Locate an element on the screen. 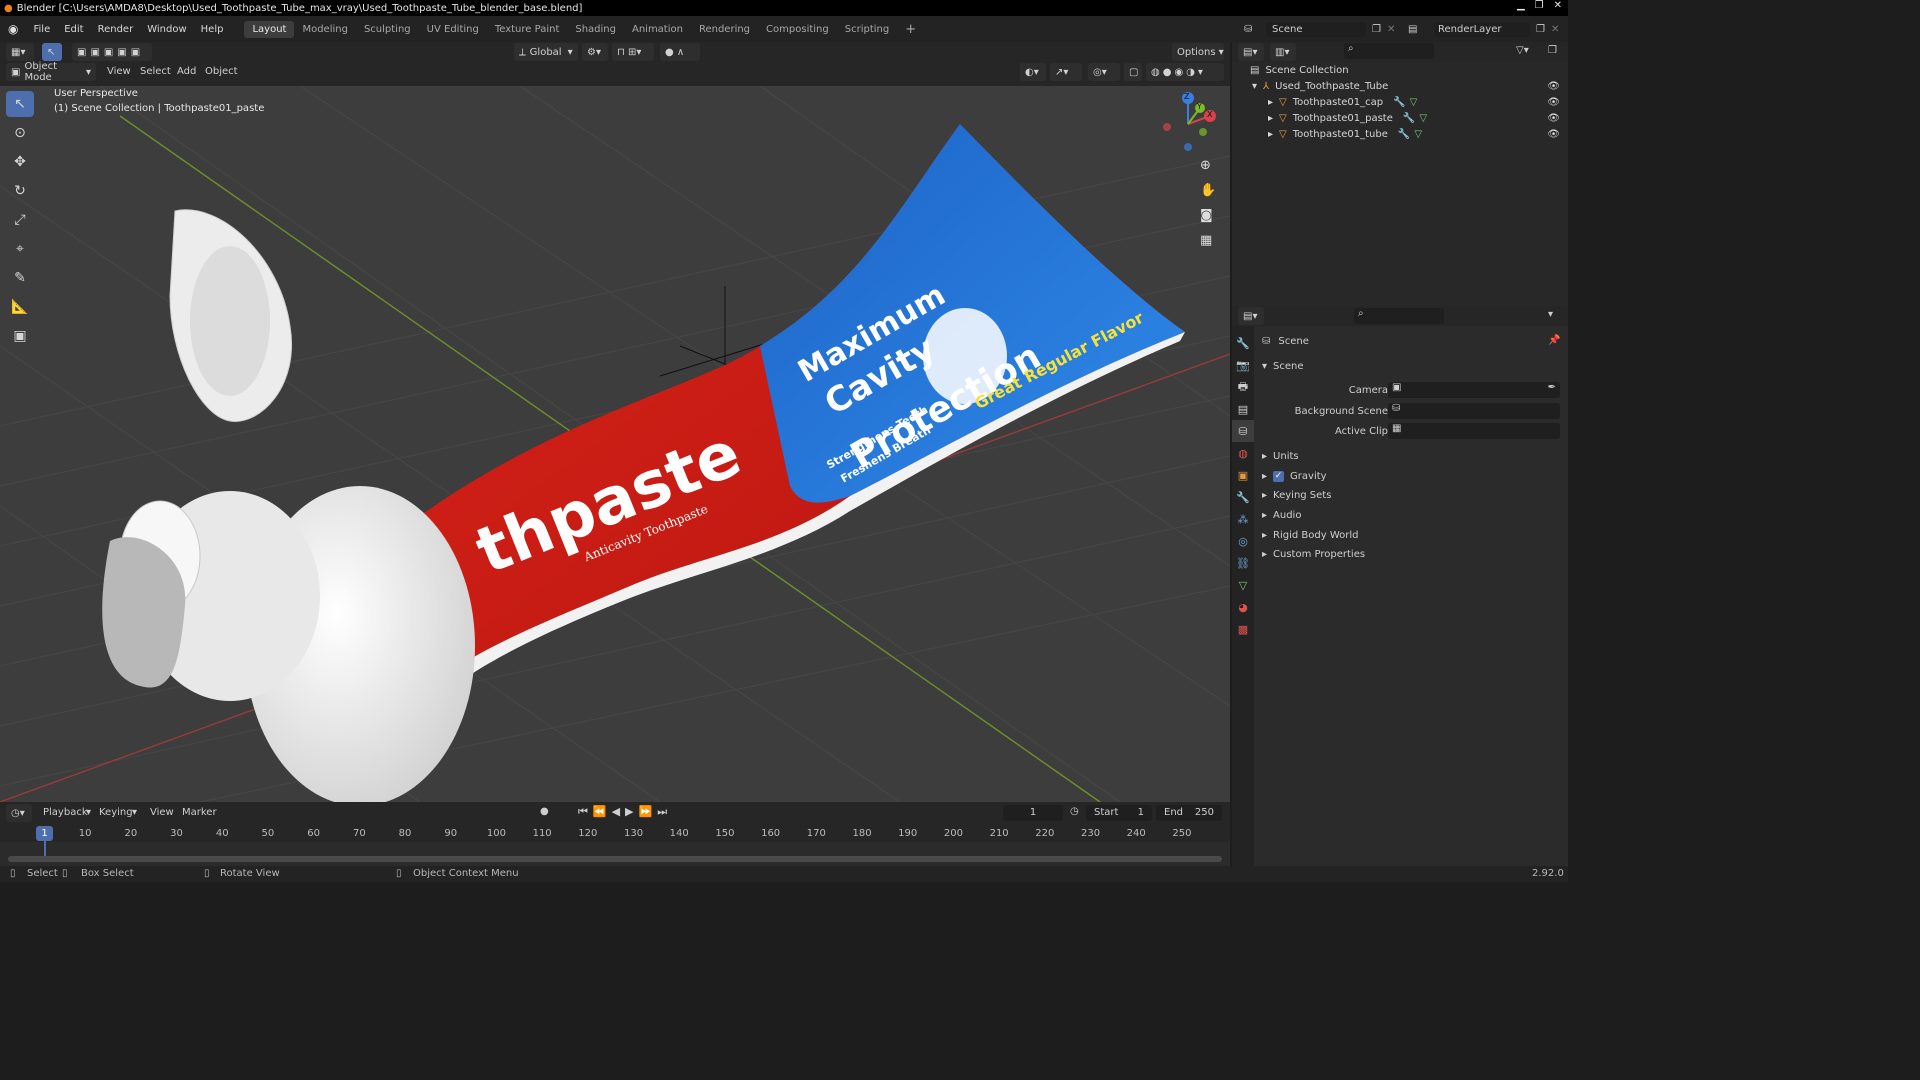  menu-select: Select is located at coordinates (155, 71).